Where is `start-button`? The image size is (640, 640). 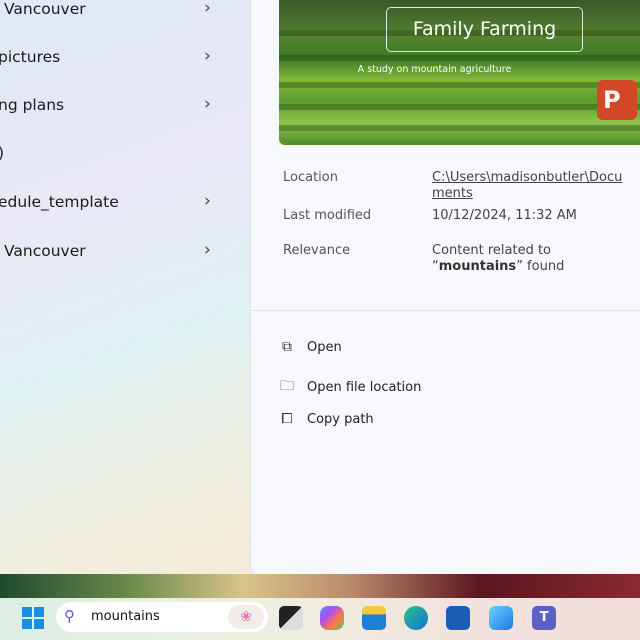
start-button is located at coordinates (33, 618).